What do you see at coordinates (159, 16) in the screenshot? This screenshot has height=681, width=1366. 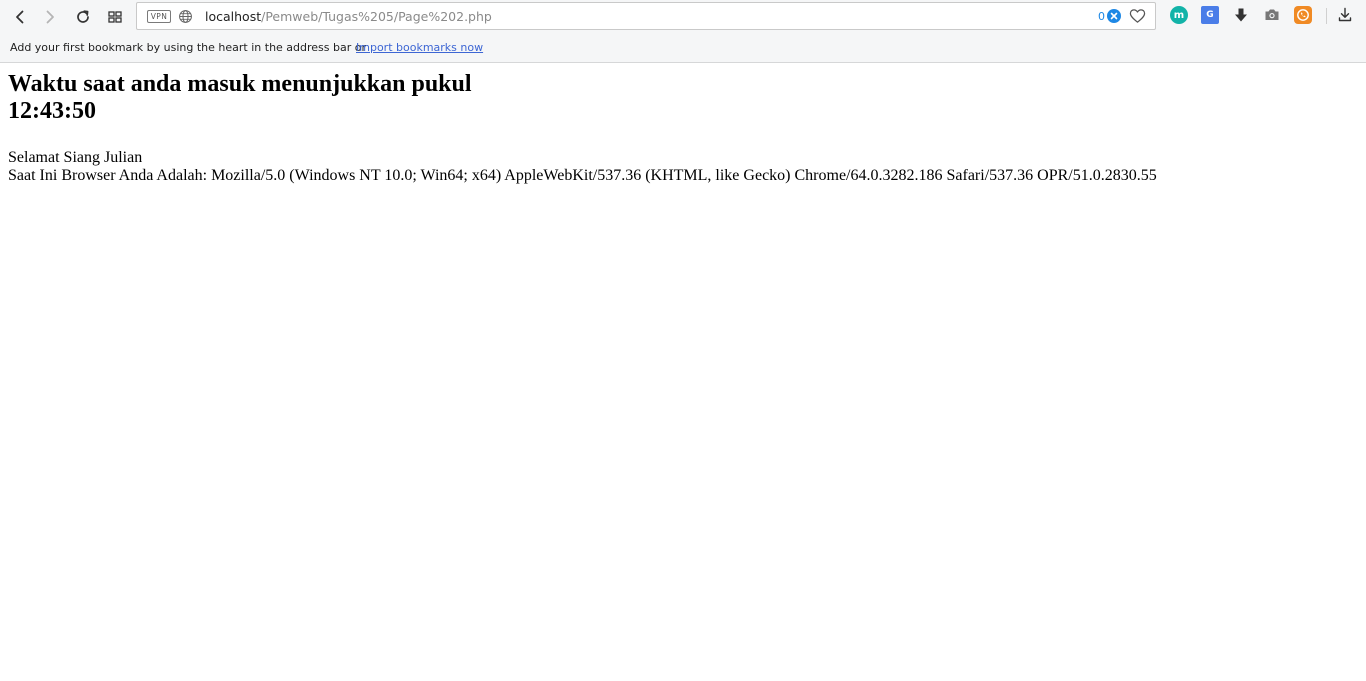 I see `vpn-badge: VPN` at bounding box center [159, 16].